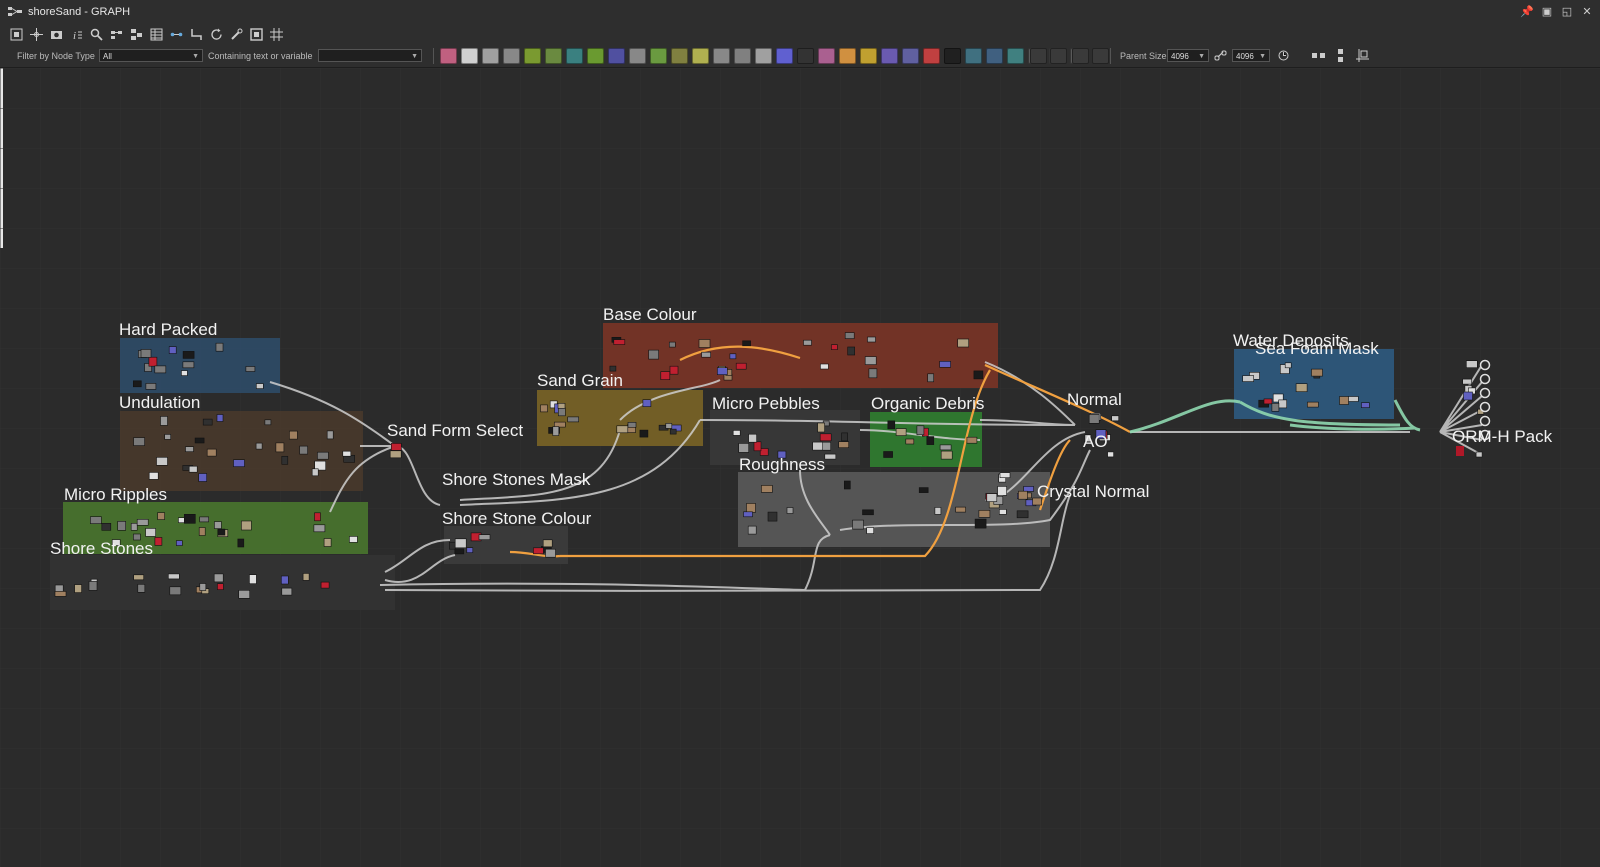 The image size is (1600, 867). What do you see at coordinates (595, 56) in the screenshot?
I see `levels-icon` at bounding box center [595, 56].